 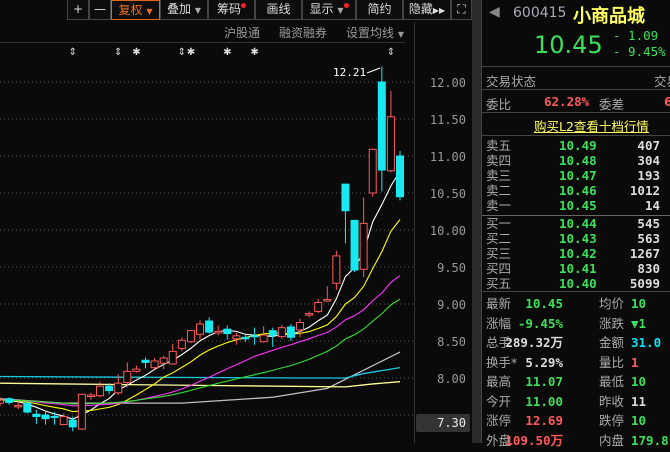 What do you see at coordinates (578, 175) in the screenshot?
I see `sell-row: 卖三 10.47 193` at bounding box center [578, 175].